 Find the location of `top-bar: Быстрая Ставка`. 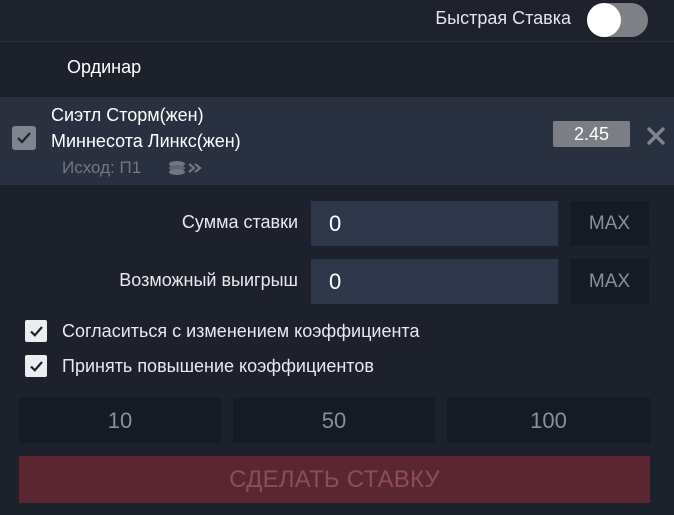

top-bar: Быстрая Ставка is located at coordinates (337, 21).